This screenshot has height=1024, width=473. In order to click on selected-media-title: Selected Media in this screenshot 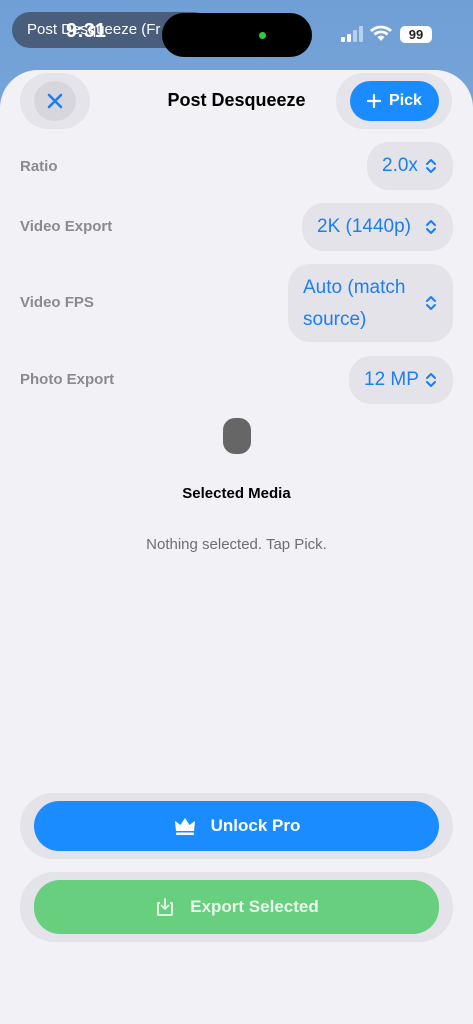, I will do `click(236, 493)`.